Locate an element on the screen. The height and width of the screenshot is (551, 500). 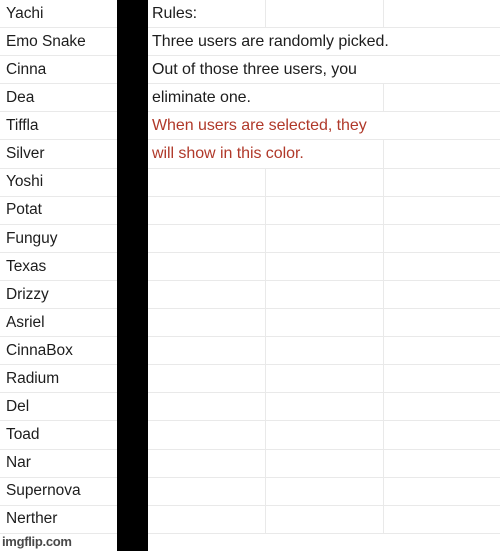
user-row: CinnaBox is located at coordinates (58, 351).